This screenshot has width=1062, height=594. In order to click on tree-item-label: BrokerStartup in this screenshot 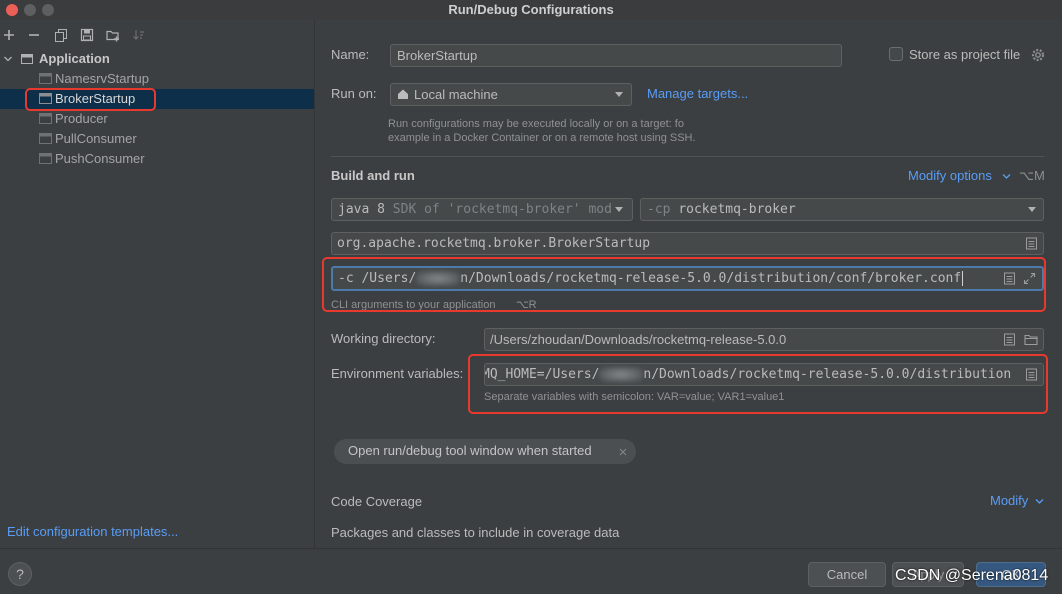, I will do `click(95, 98)`.